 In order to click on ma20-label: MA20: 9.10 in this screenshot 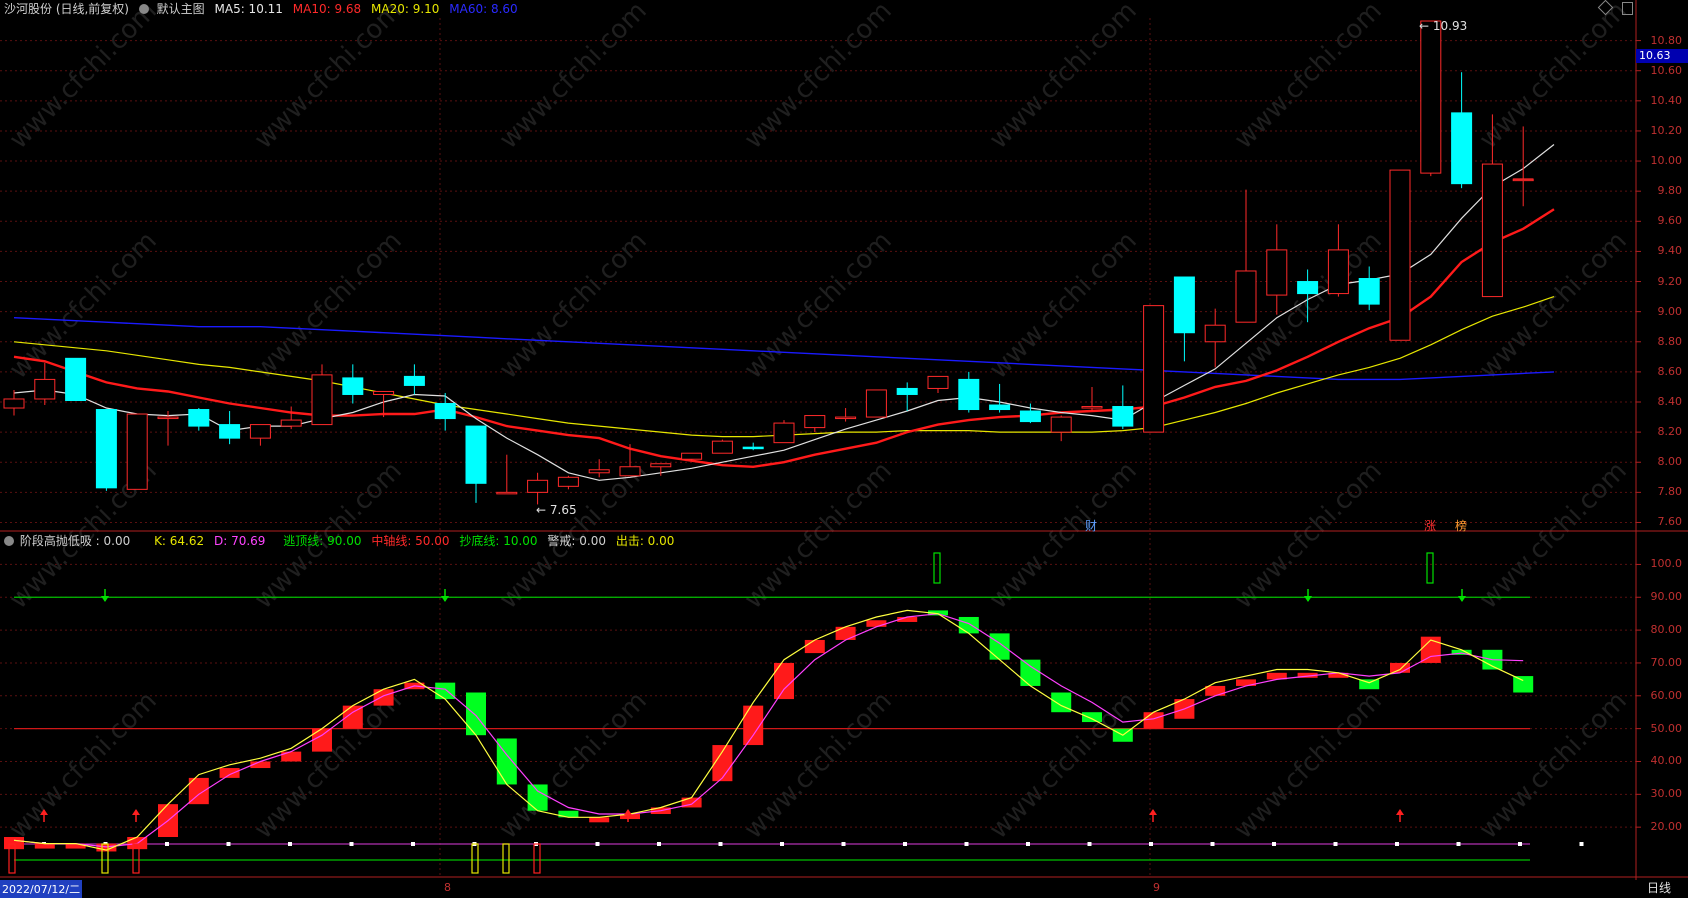, I will do `click(405, 9)`.